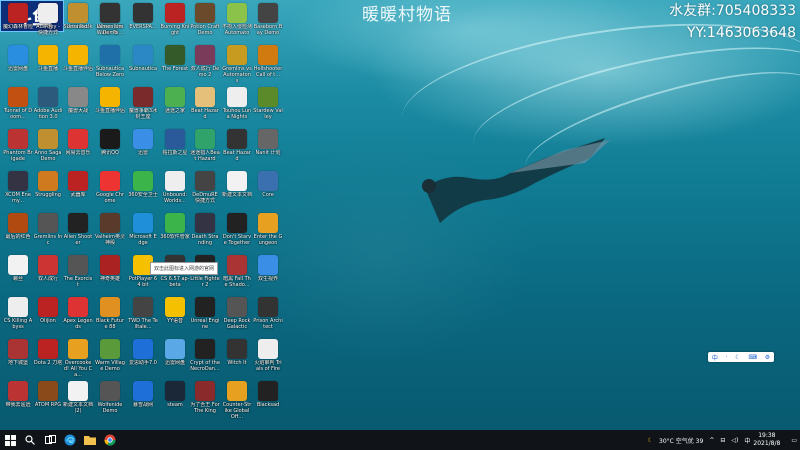 The height and width of the screenshot is (450, 800). Describe the element at coordinates (18, 399) in the screenshot. I see `desktop-icon: 带我去遥远` at that location.